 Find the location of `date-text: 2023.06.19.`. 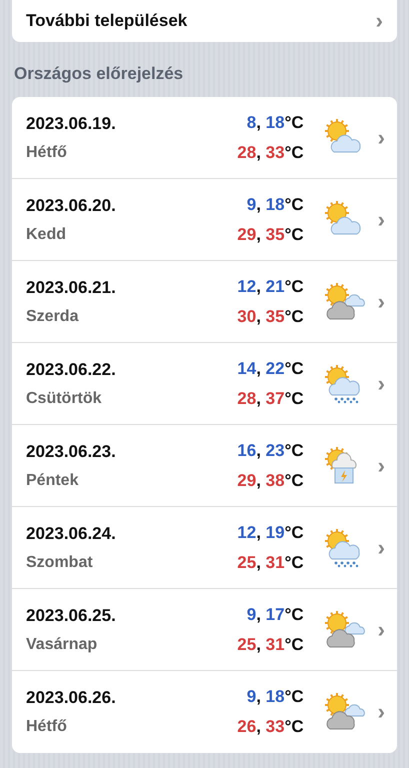

date-text: 2023.06.19. is located at coordinates (71, 124).